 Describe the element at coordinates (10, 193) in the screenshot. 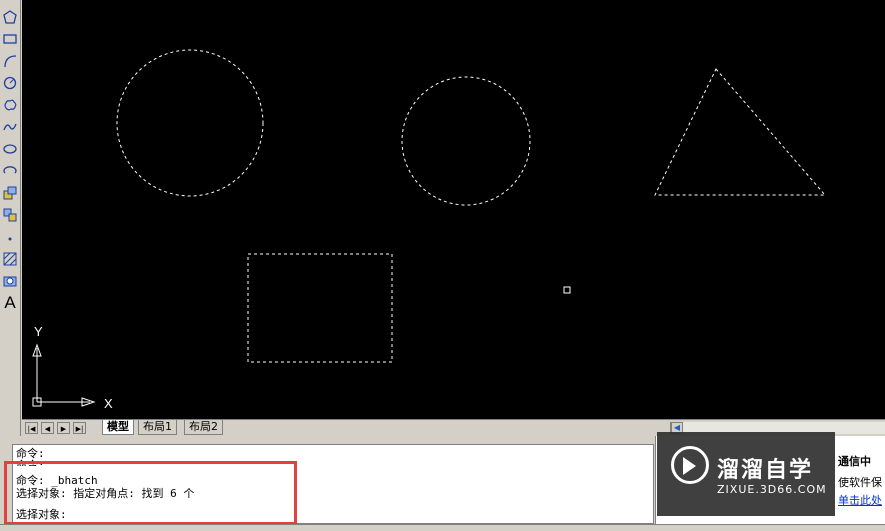

I see `insert-block-icon` at that location.